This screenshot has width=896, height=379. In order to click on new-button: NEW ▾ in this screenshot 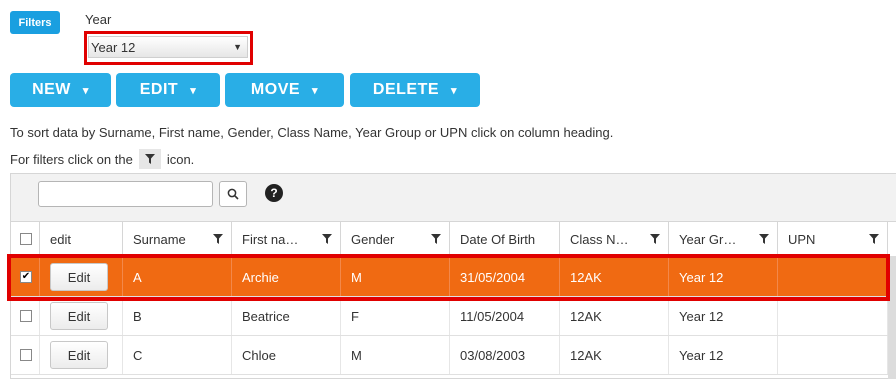, I will do `click(60, 90)`.